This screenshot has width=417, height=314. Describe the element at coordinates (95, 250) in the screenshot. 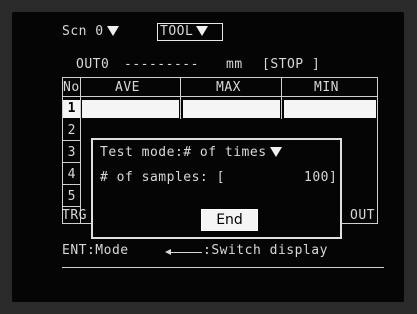

I see `ent-mode-hint: ENT:Mode` at that location.